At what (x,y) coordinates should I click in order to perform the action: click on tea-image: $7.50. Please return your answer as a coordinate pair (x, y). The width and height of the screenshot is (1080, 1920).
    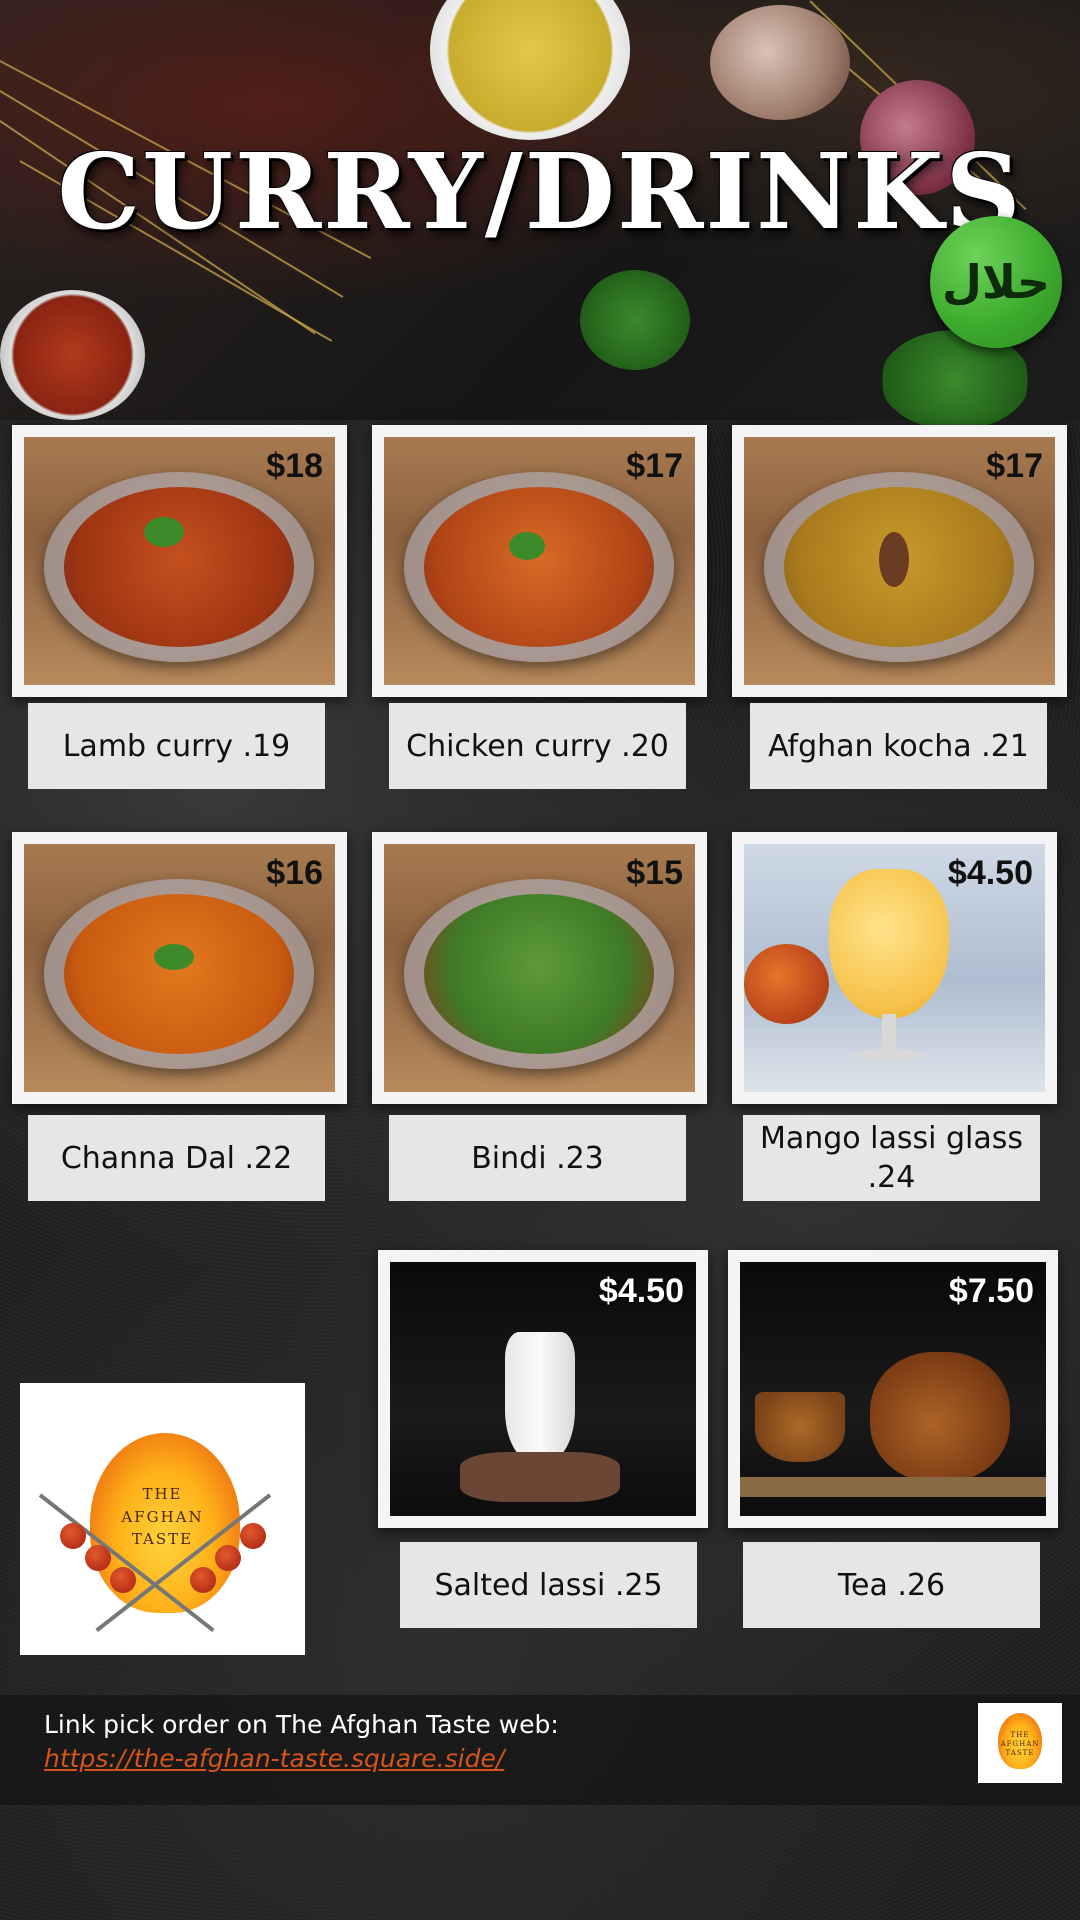
    Looking at the image, I should click on (893, 1389).